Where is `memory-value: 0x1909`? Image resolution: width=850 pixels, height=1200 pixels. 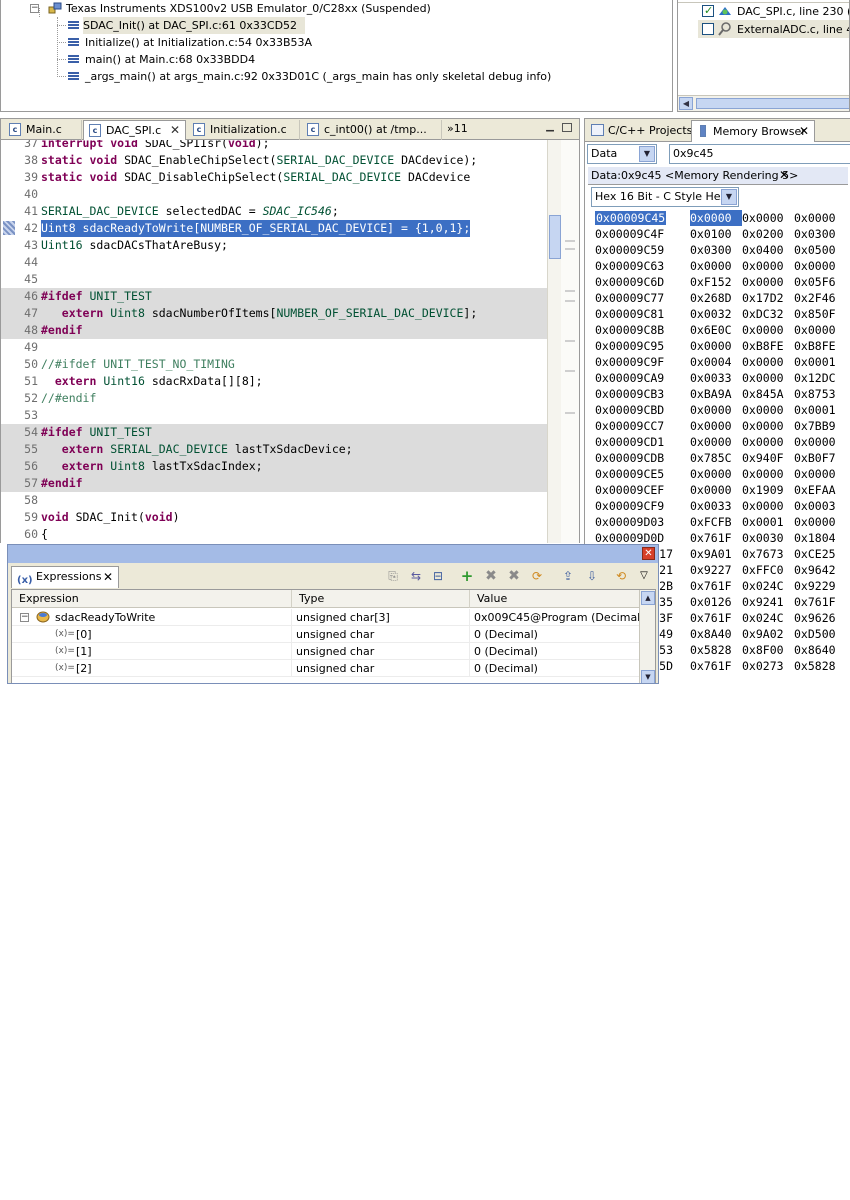 memory-value: 0x1909 is located at coordinates (768, 490).